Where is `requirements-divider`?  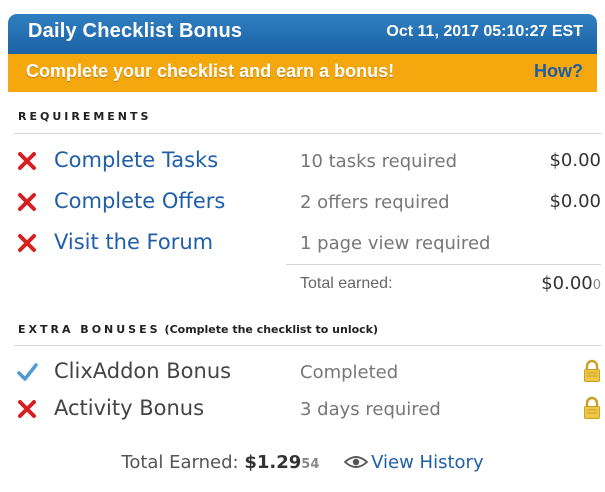
requirements-divider is located at coordinates (307, 133).